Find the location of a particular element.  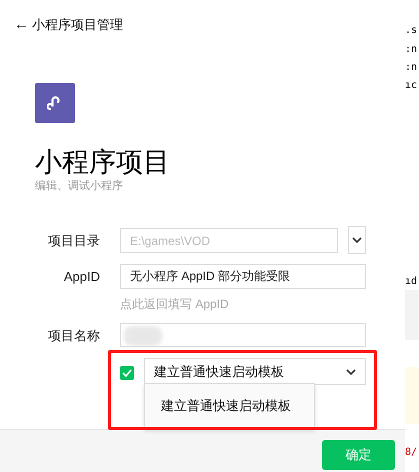

name-field is located at coordinates (243, 335).